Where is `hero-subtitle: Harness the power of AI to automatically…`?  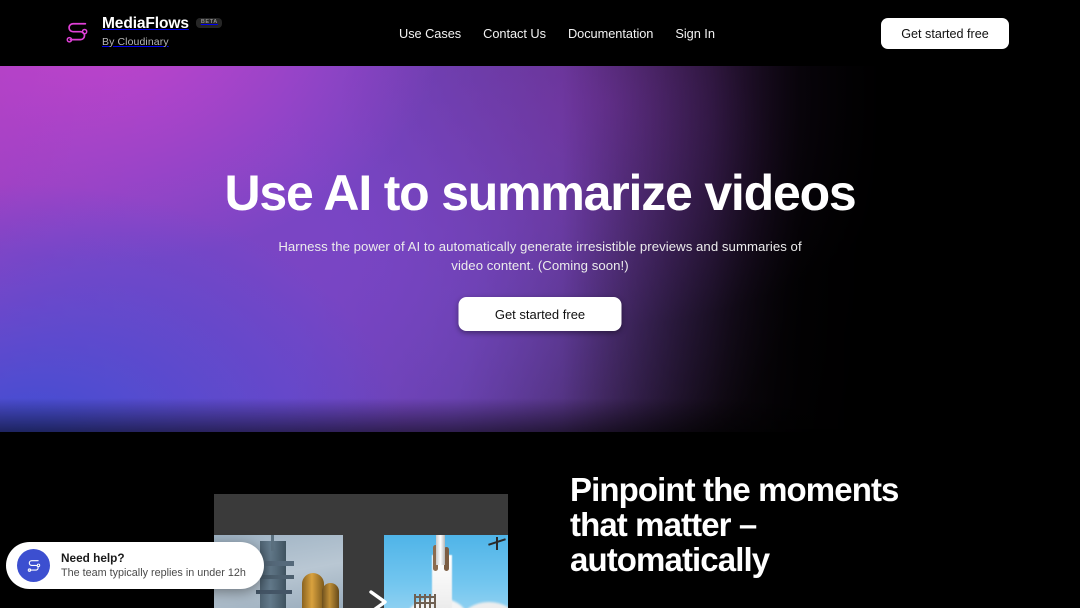 hero-subtitle: Harness the power of AI to automatically… is located at coordinates (540, 256).